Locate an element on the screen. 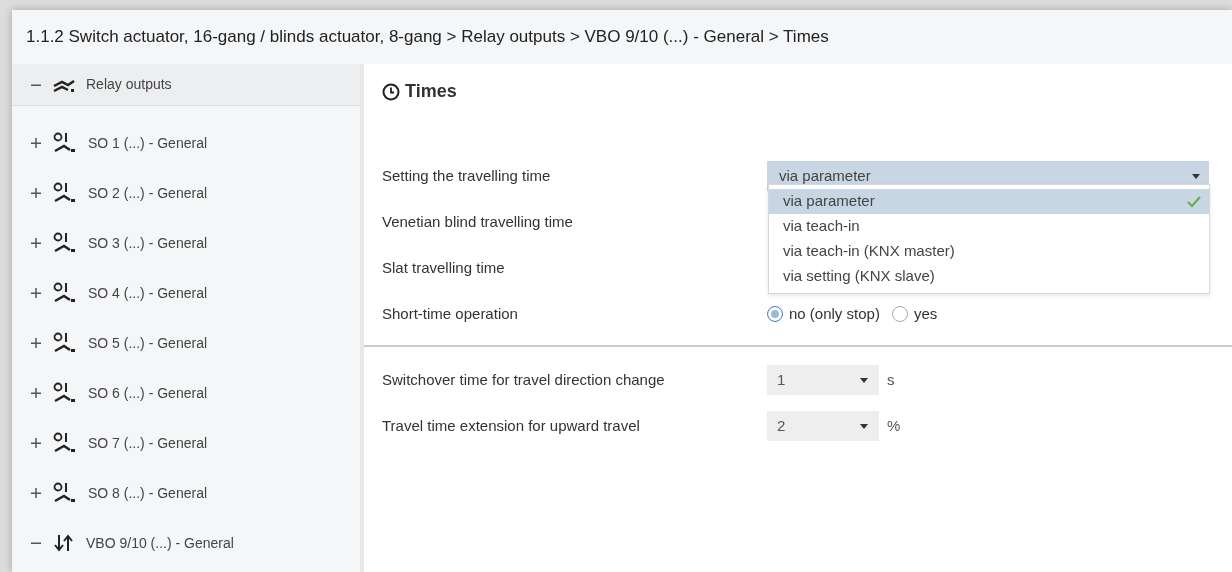  tree-item: SO 7 (...) - General is located at coordinates (186, 443).